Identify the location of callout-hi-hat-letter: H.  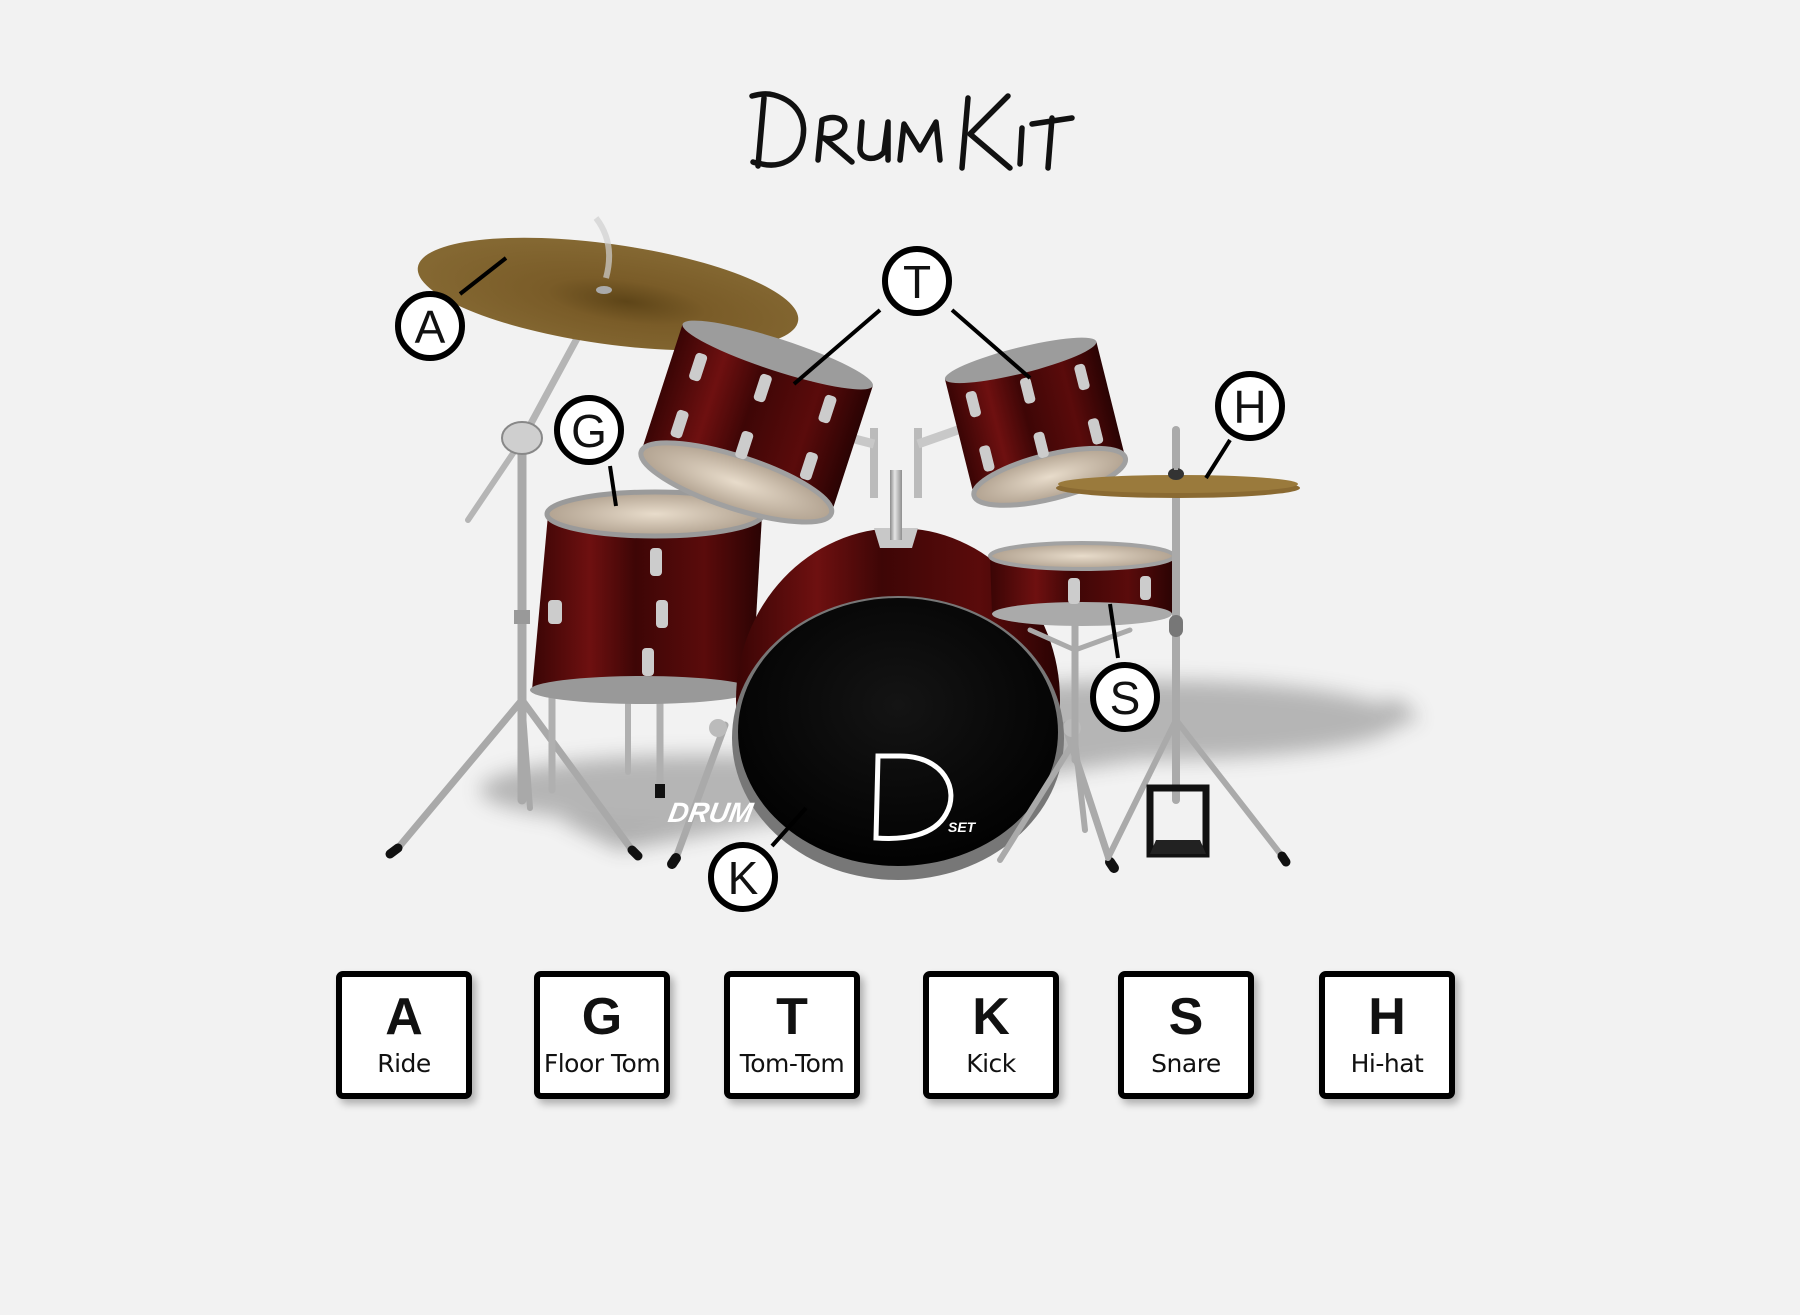
(1249, 407).